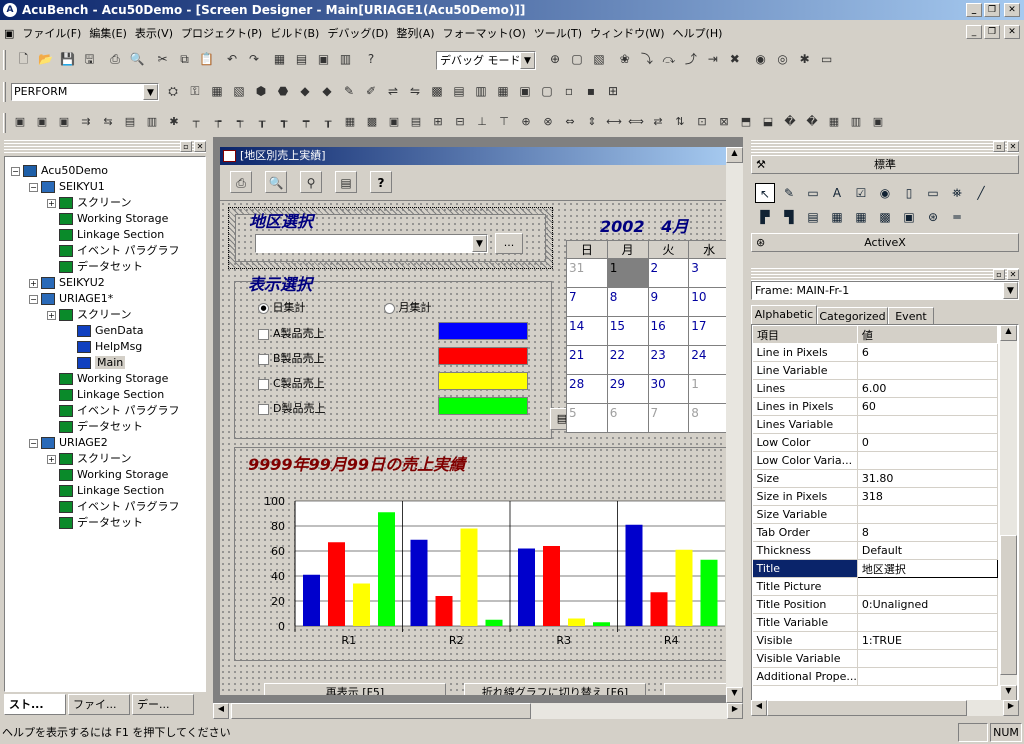 The width and height of the screenshot is (1024, 744). Describe the element at coordinates (105, 491) in the screenshot. I see `tree-item: Linkage Section` at that location.